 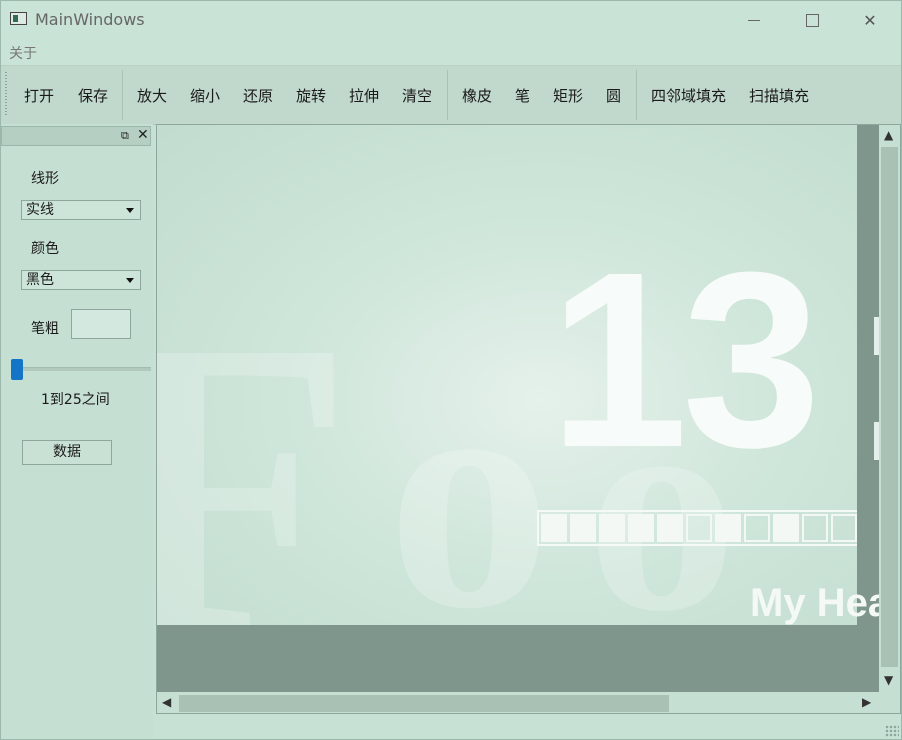 What do you see at coordinates (81, 210) in the screenshot?
I see `line-style-select: 实线` at bounding box center [81, 210].